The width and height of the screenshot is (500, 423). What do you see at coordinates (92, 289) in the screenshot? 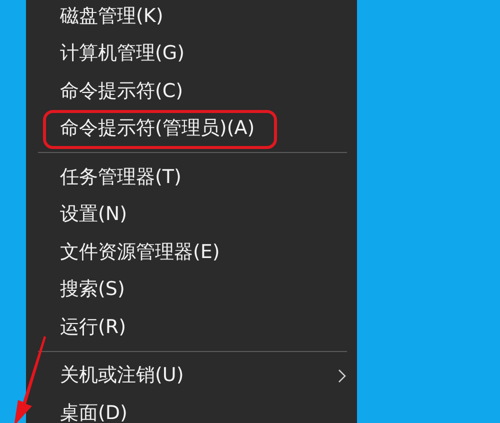
I see `menu-item: 搜索(S)` at bounding box center [92, 289].